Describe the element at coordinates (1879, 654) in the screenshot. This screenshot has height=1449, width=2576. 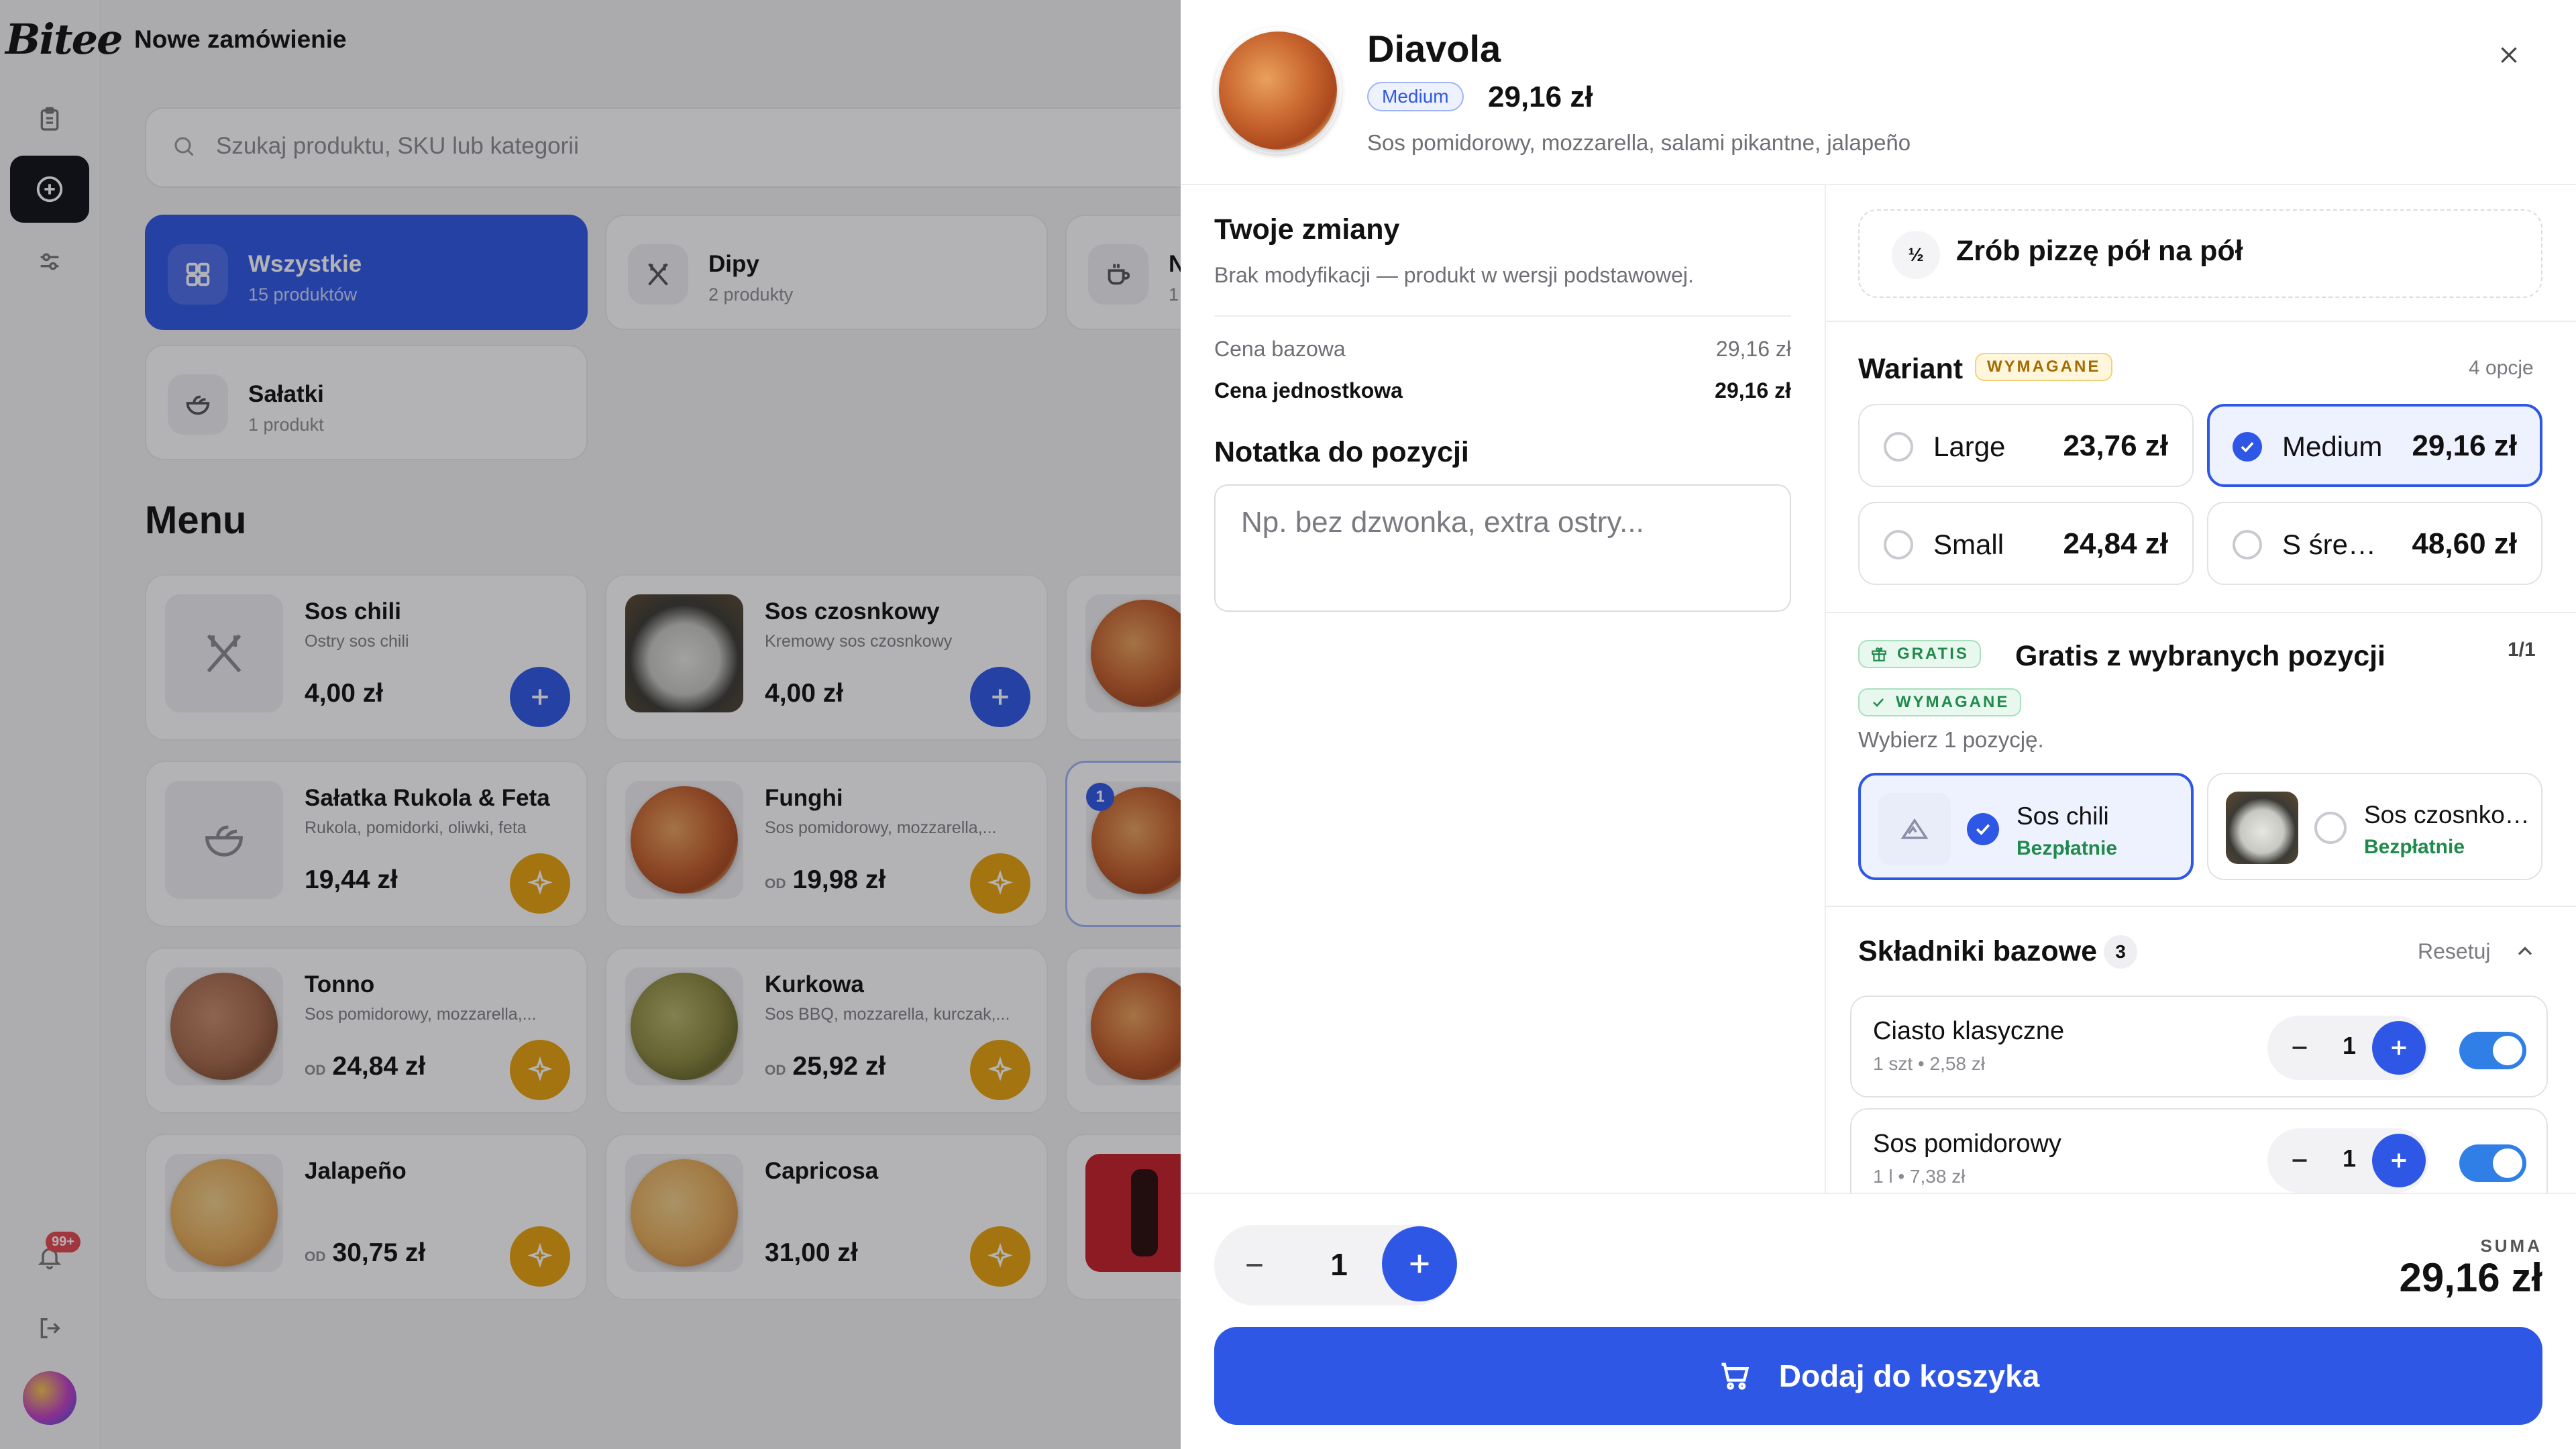
I see `gift-icon` at that location.